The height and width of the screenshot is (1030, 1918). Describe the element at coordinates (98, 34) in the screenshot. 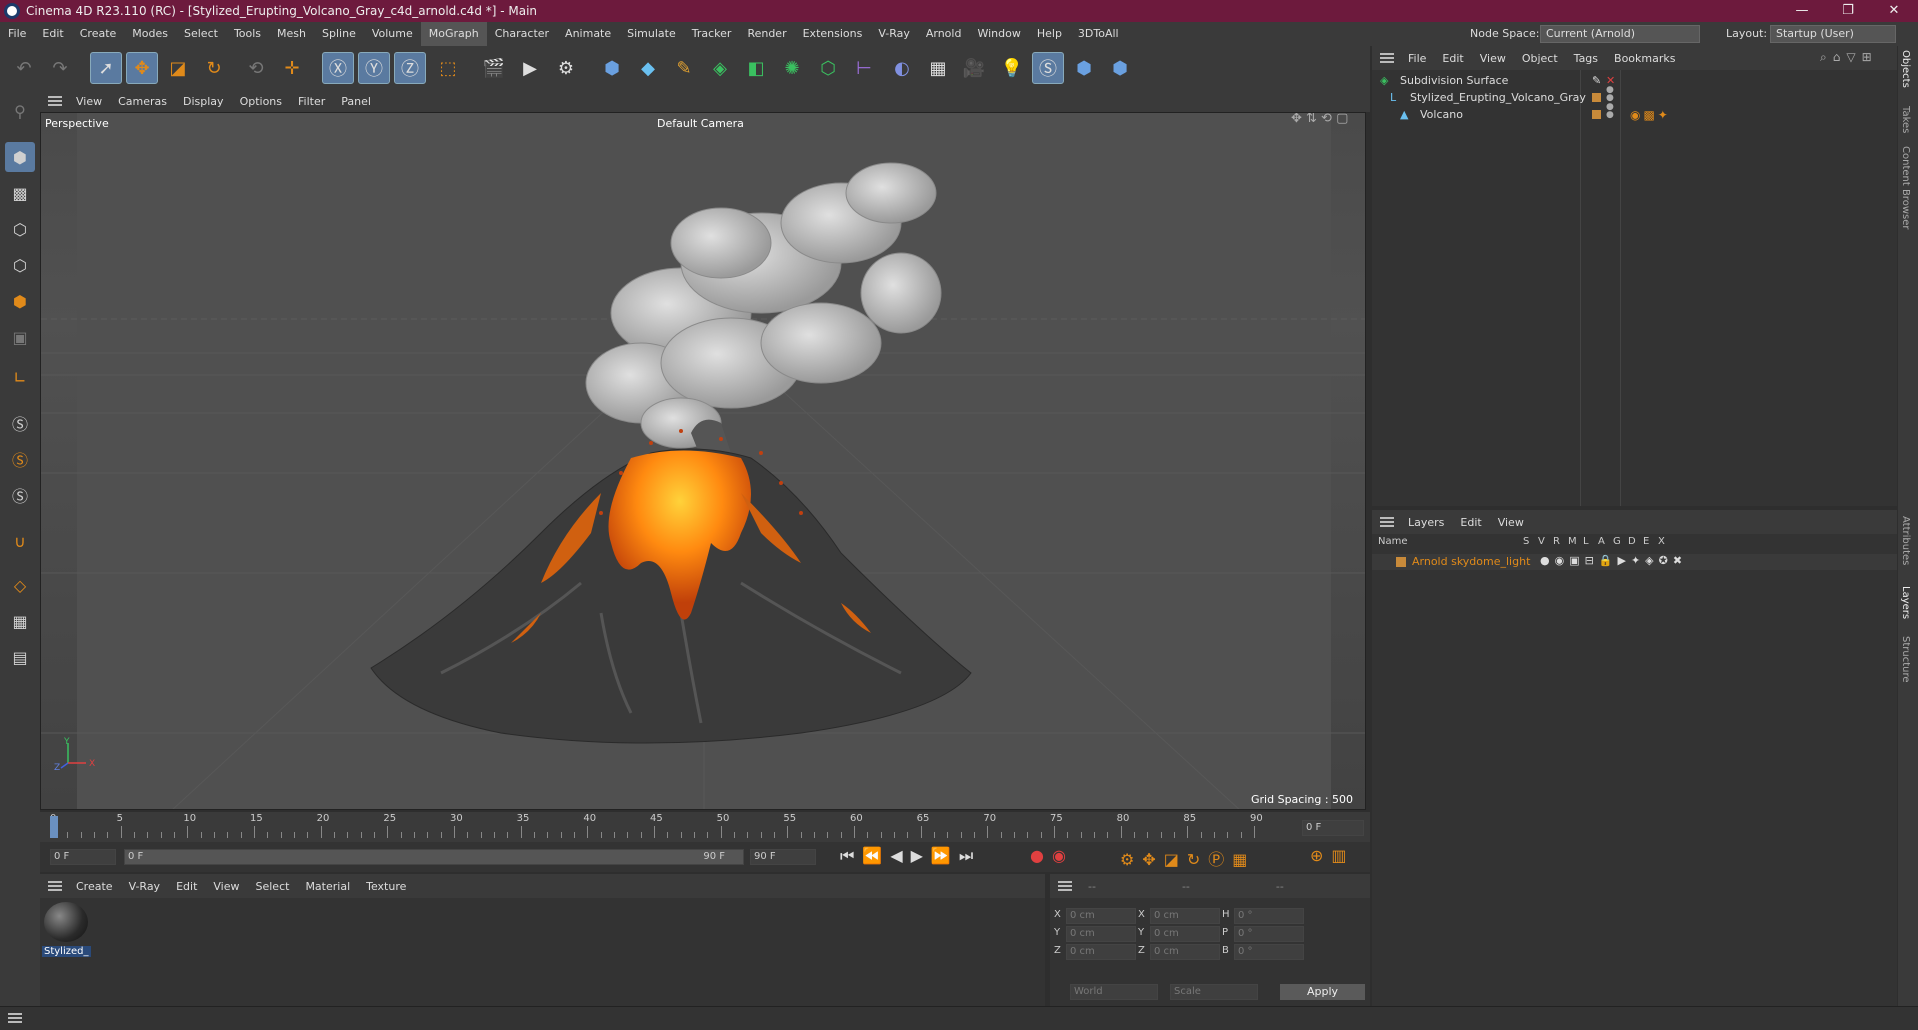

I see `menu-create: Create` at that location.